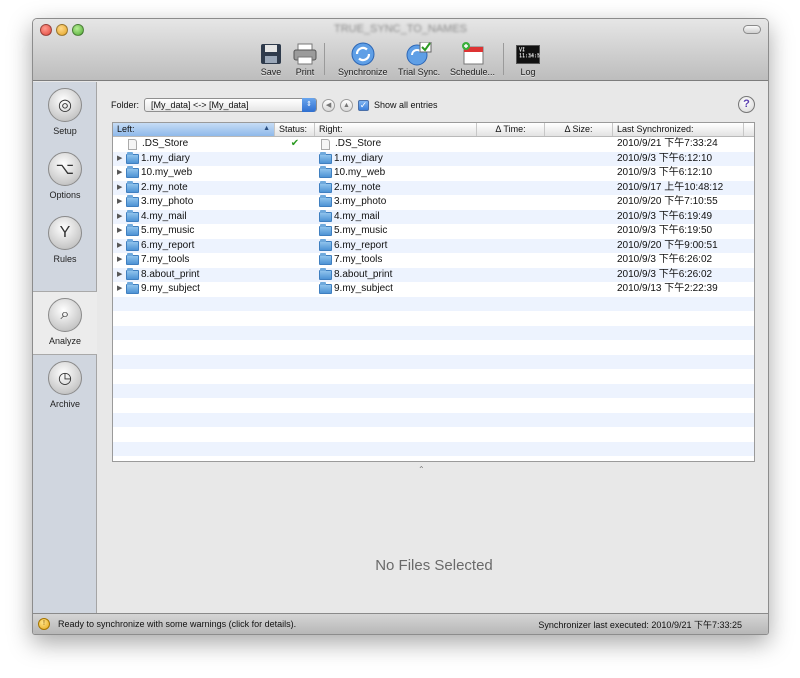 This screenshot has width=800, height=678. What do you see at coordinates (167, 201) in the screenshot?
I see `left-name: 3.my_photo` at bounding box center [167, 201].